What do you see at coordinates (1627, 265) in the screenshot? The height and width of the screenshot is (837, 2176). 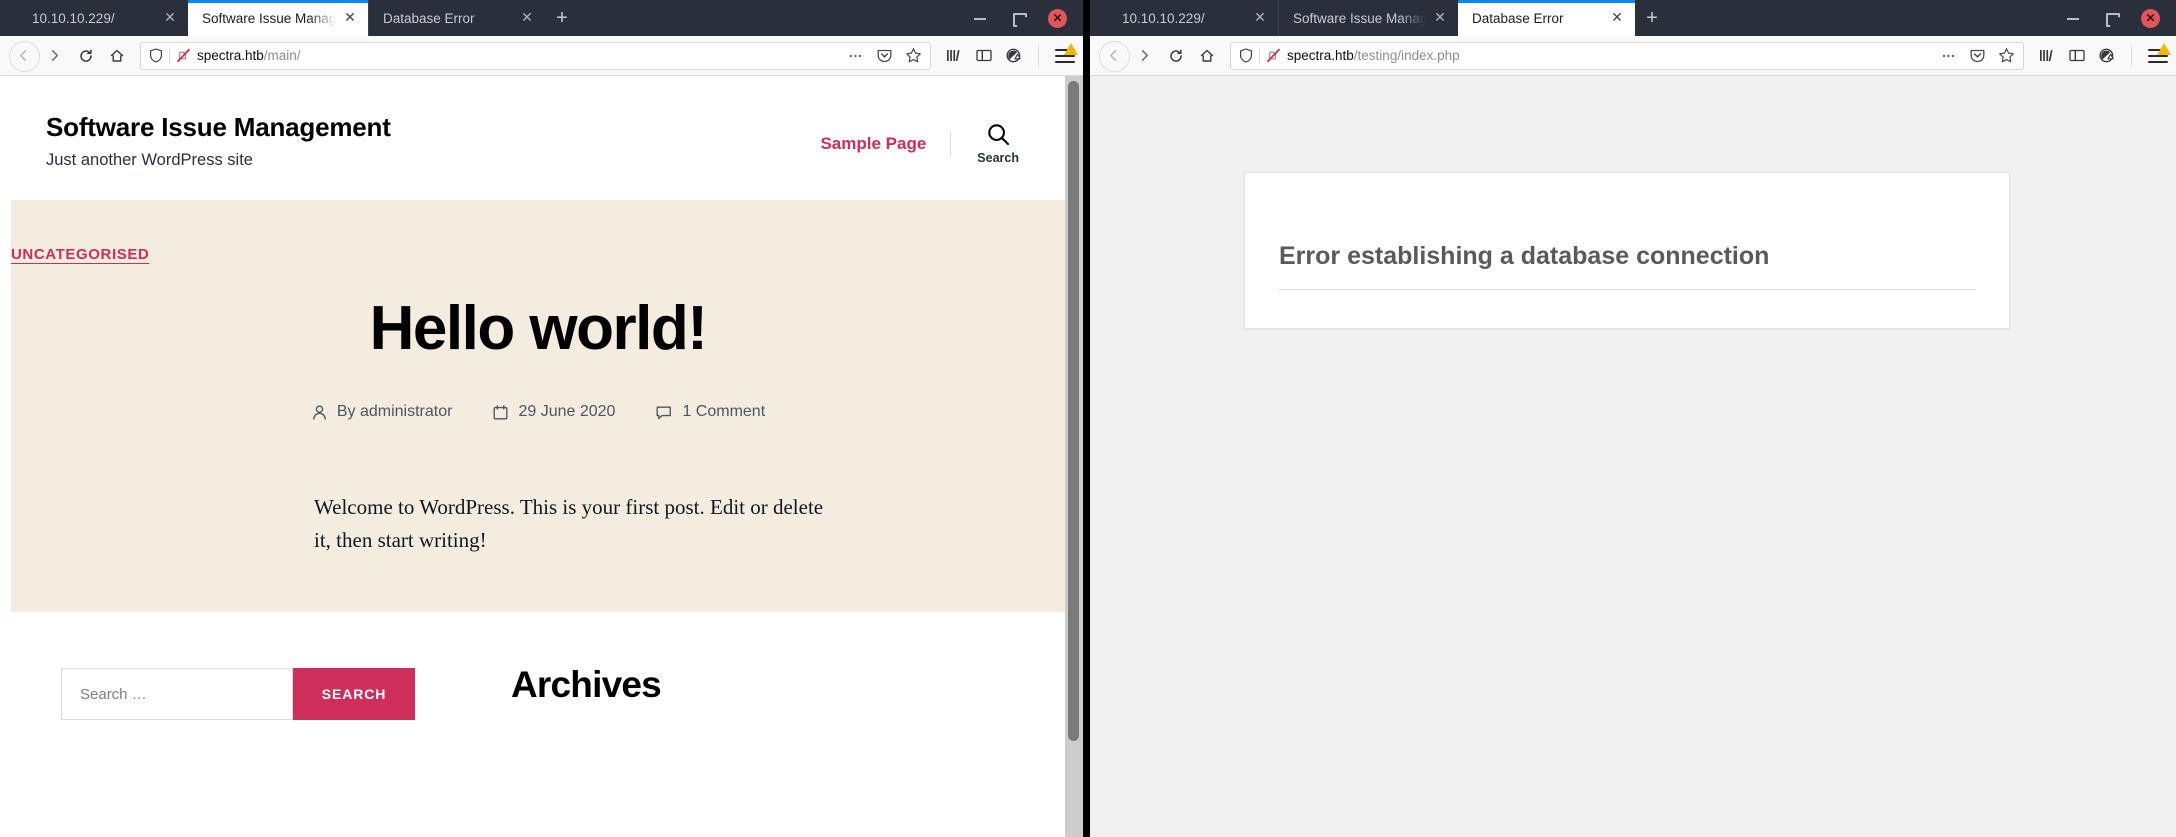 I see `error-title: Error establishing a database connection` at bounding box center [1627, 265].